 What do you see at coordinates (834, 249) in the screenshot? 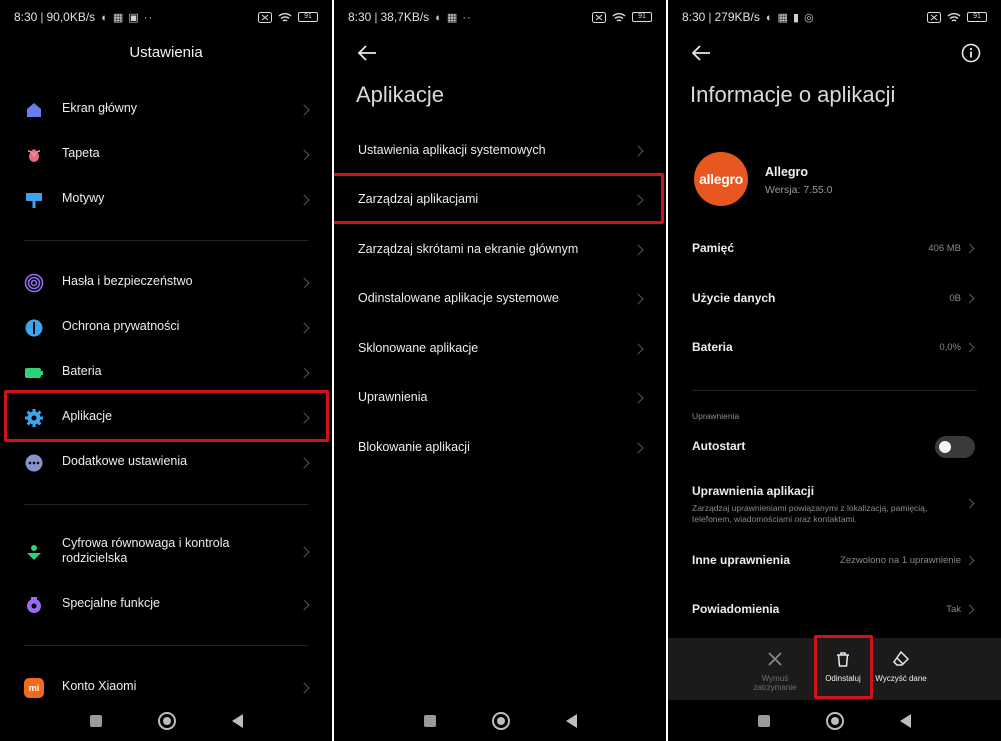
I see `storage-row: Pamięć 406 MB` at bounding box center [834, 249].